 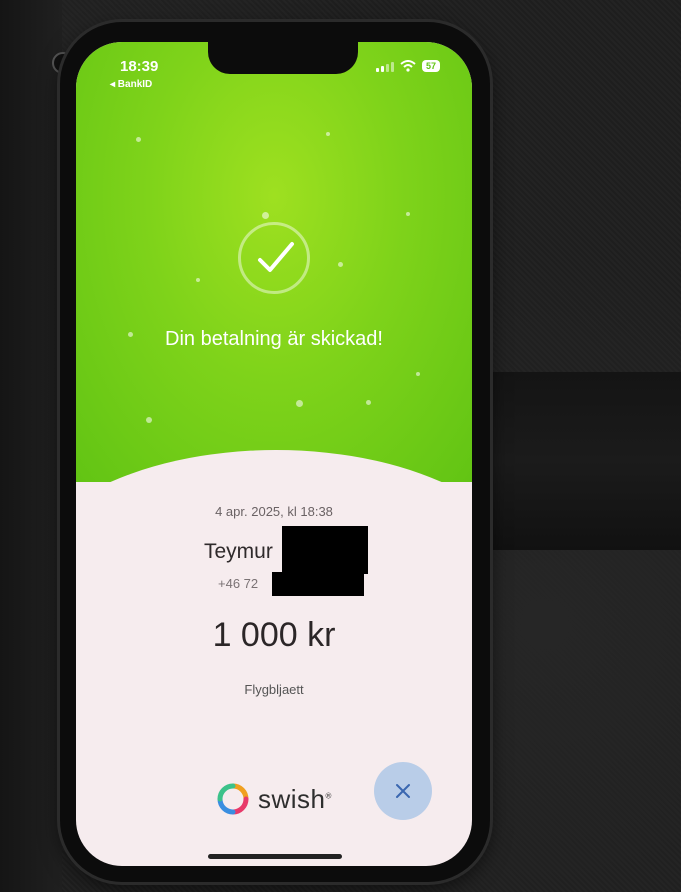 I want to click on home-indicator, so click(x=275, y=856).